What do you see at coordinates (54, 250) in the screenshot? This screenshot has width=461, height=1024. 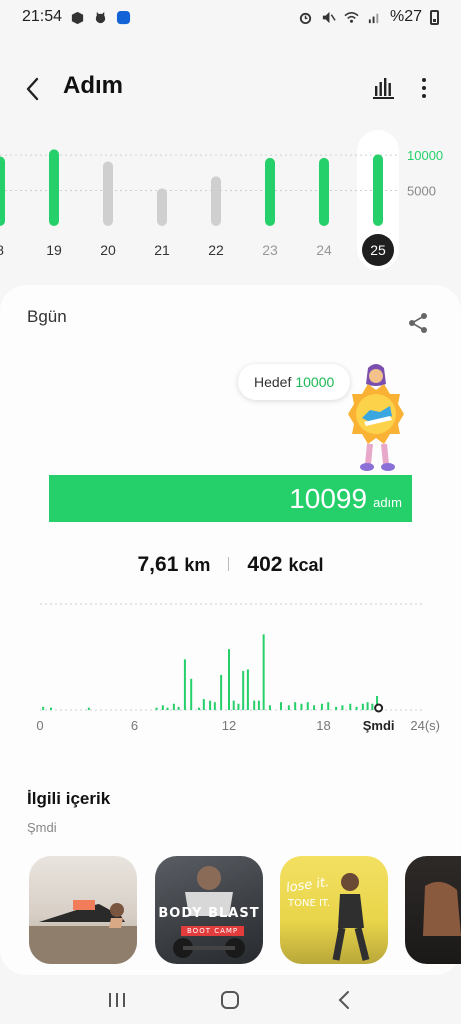 I see `week-day-label: 19` at bounding box center [54, 250].